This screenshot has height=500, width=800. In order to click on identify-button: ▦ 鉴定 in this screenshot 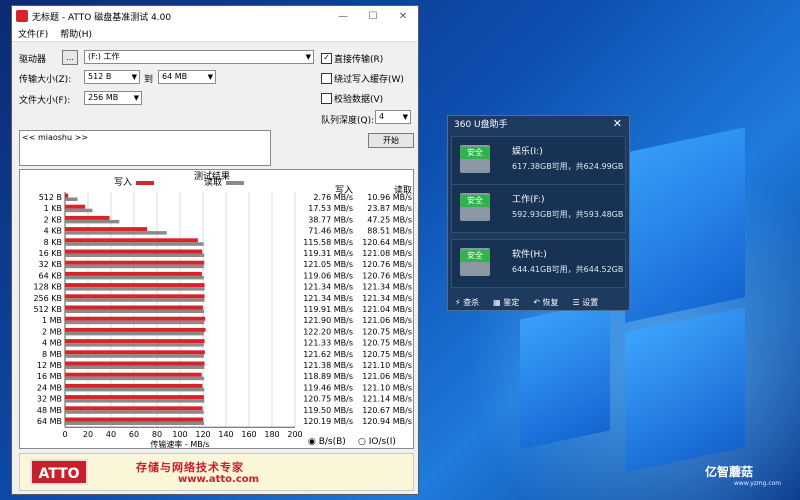, I will do `click(506, 302)`.